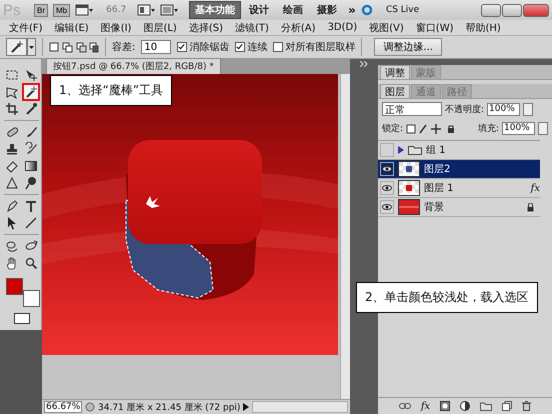  What do you see at coordinates (169, 408) in the screenshot?
I see `document-size-info: 34.71 厘米 x 21.45 厘米 (72 ppi)` at bounding box center [169, 408].